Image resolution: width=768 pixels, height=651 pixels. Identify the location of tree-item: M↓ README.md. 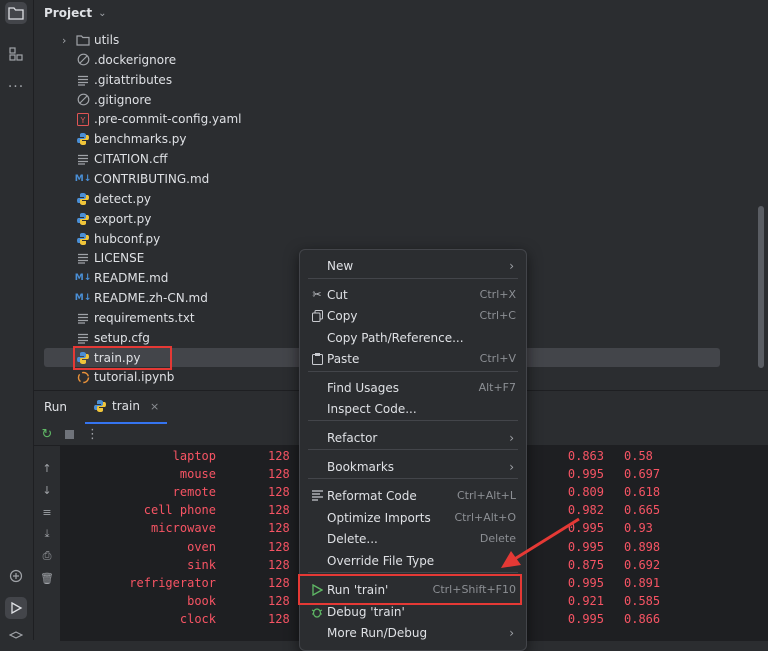
(121, 278).